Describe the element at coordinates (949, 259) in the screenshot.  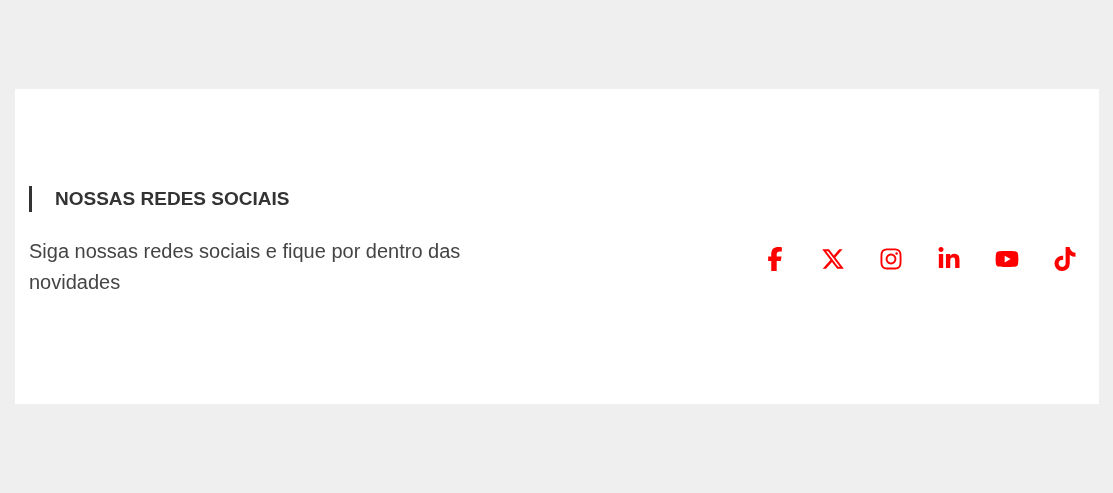
I see `linkedin-icon` at that location.